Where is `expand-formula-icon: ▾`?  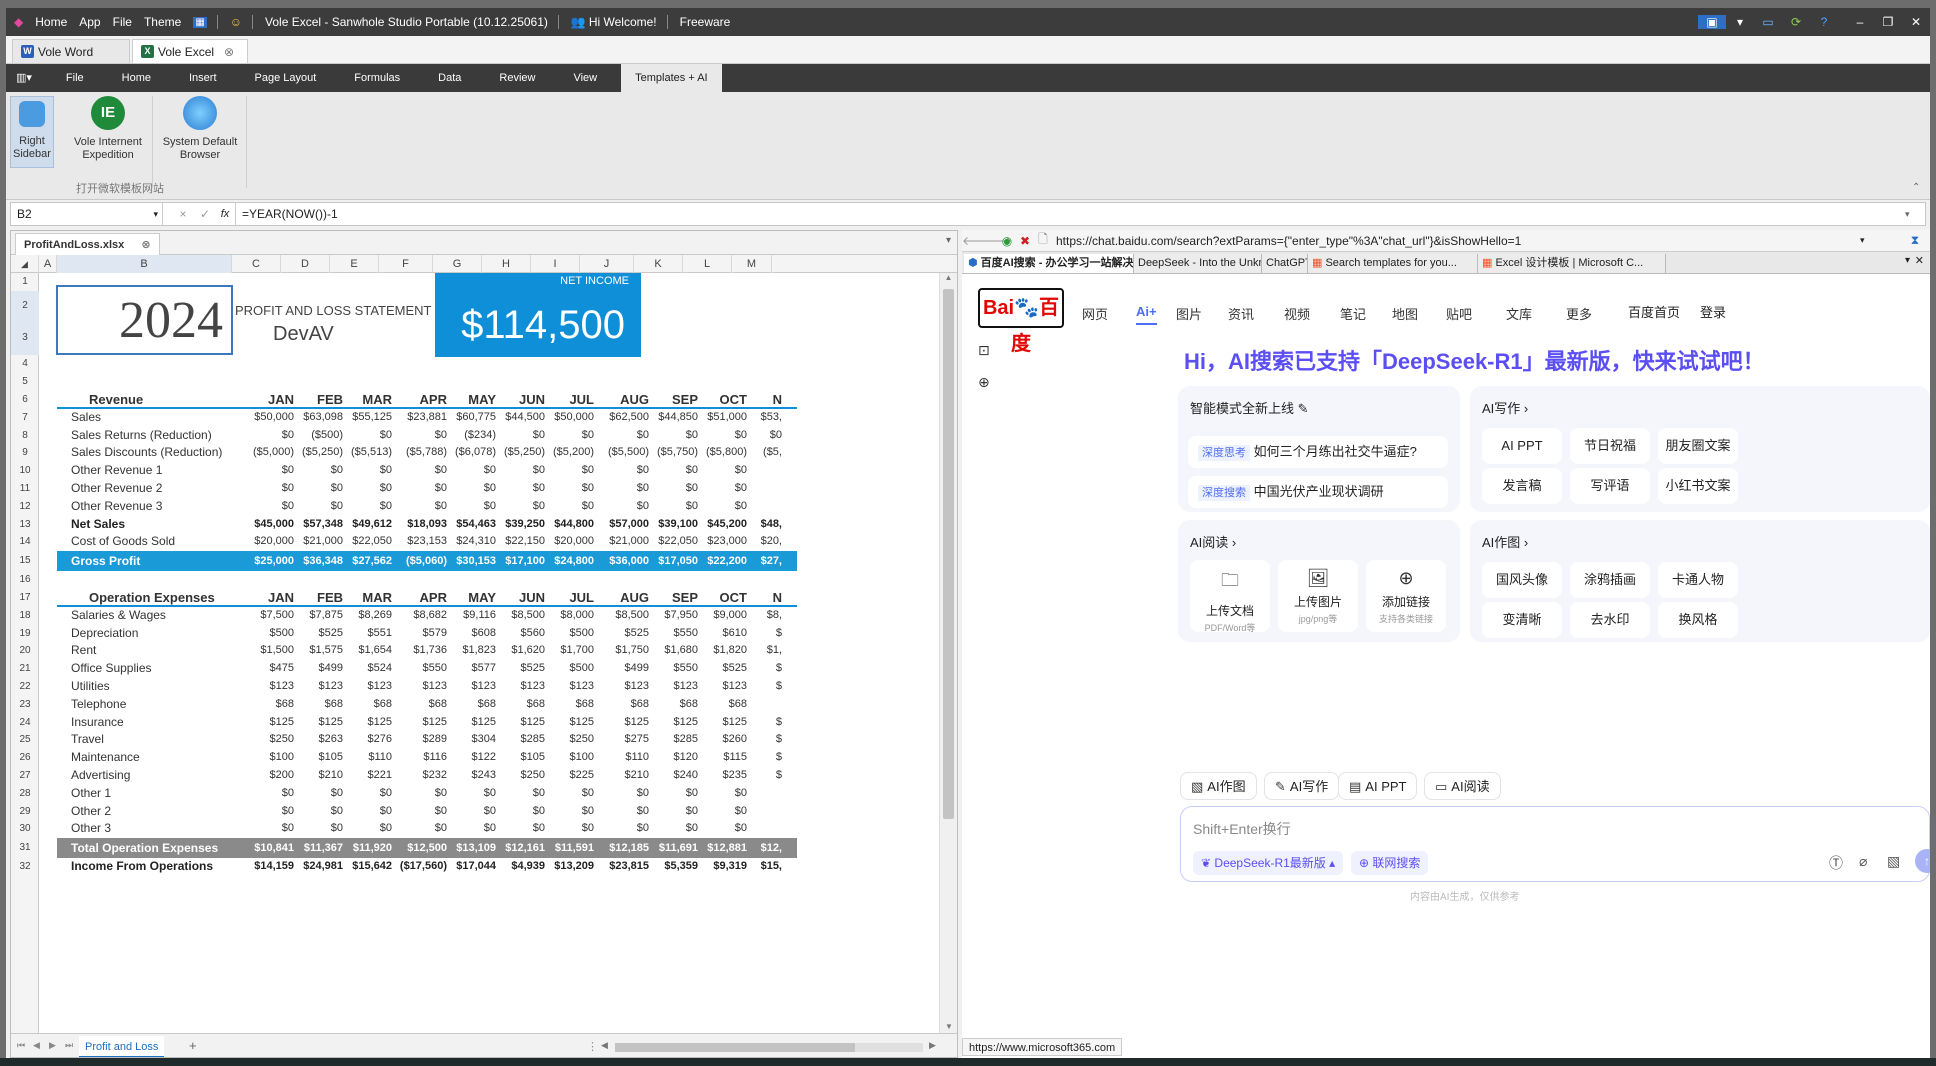 expand-formula-icon: ▾ is located at coordinates (1915, 214).